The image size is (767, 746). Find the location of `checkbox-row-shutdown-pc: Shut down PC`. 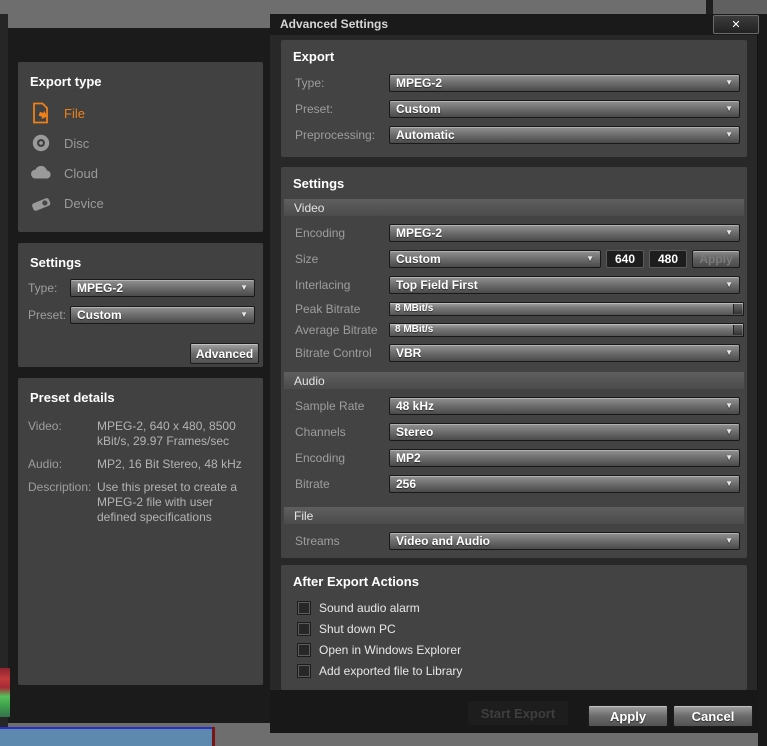

checkbox-row-shutdown-pc: Shut down PC is located at coordinates (514, 628).